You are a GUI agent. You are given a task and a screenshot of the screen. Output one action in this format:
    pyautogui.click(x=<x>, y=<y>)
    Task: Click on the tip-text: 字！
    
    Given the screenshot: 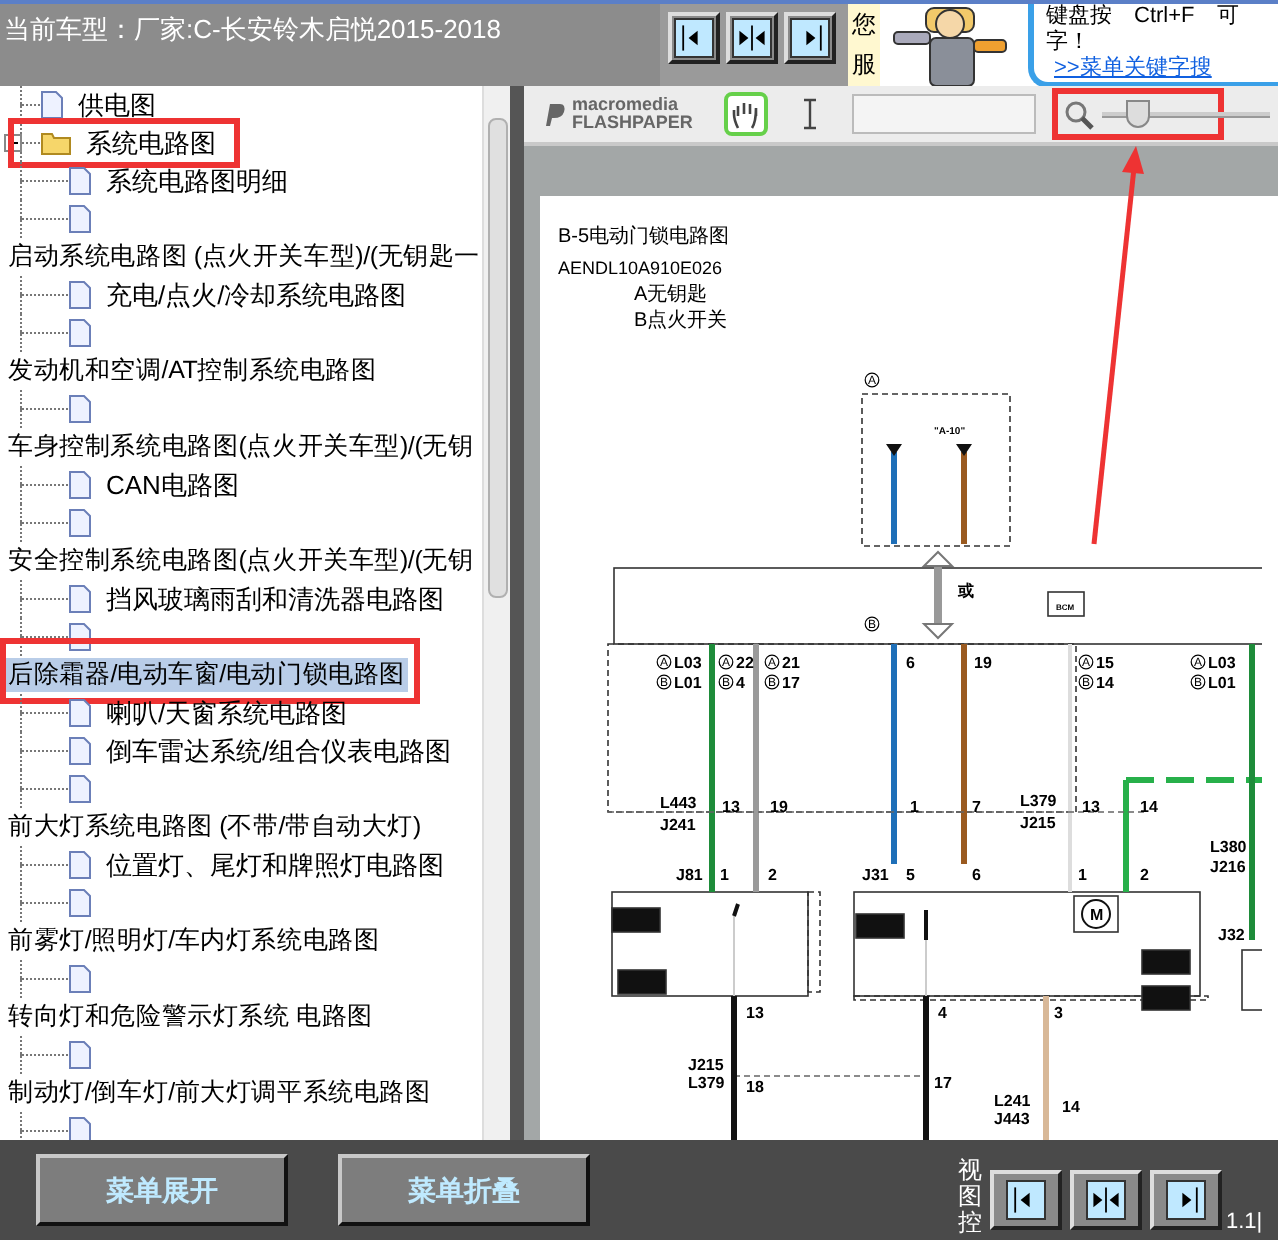 What is the action you would take?
    pyautogui.click(x=1069, y=43)
    